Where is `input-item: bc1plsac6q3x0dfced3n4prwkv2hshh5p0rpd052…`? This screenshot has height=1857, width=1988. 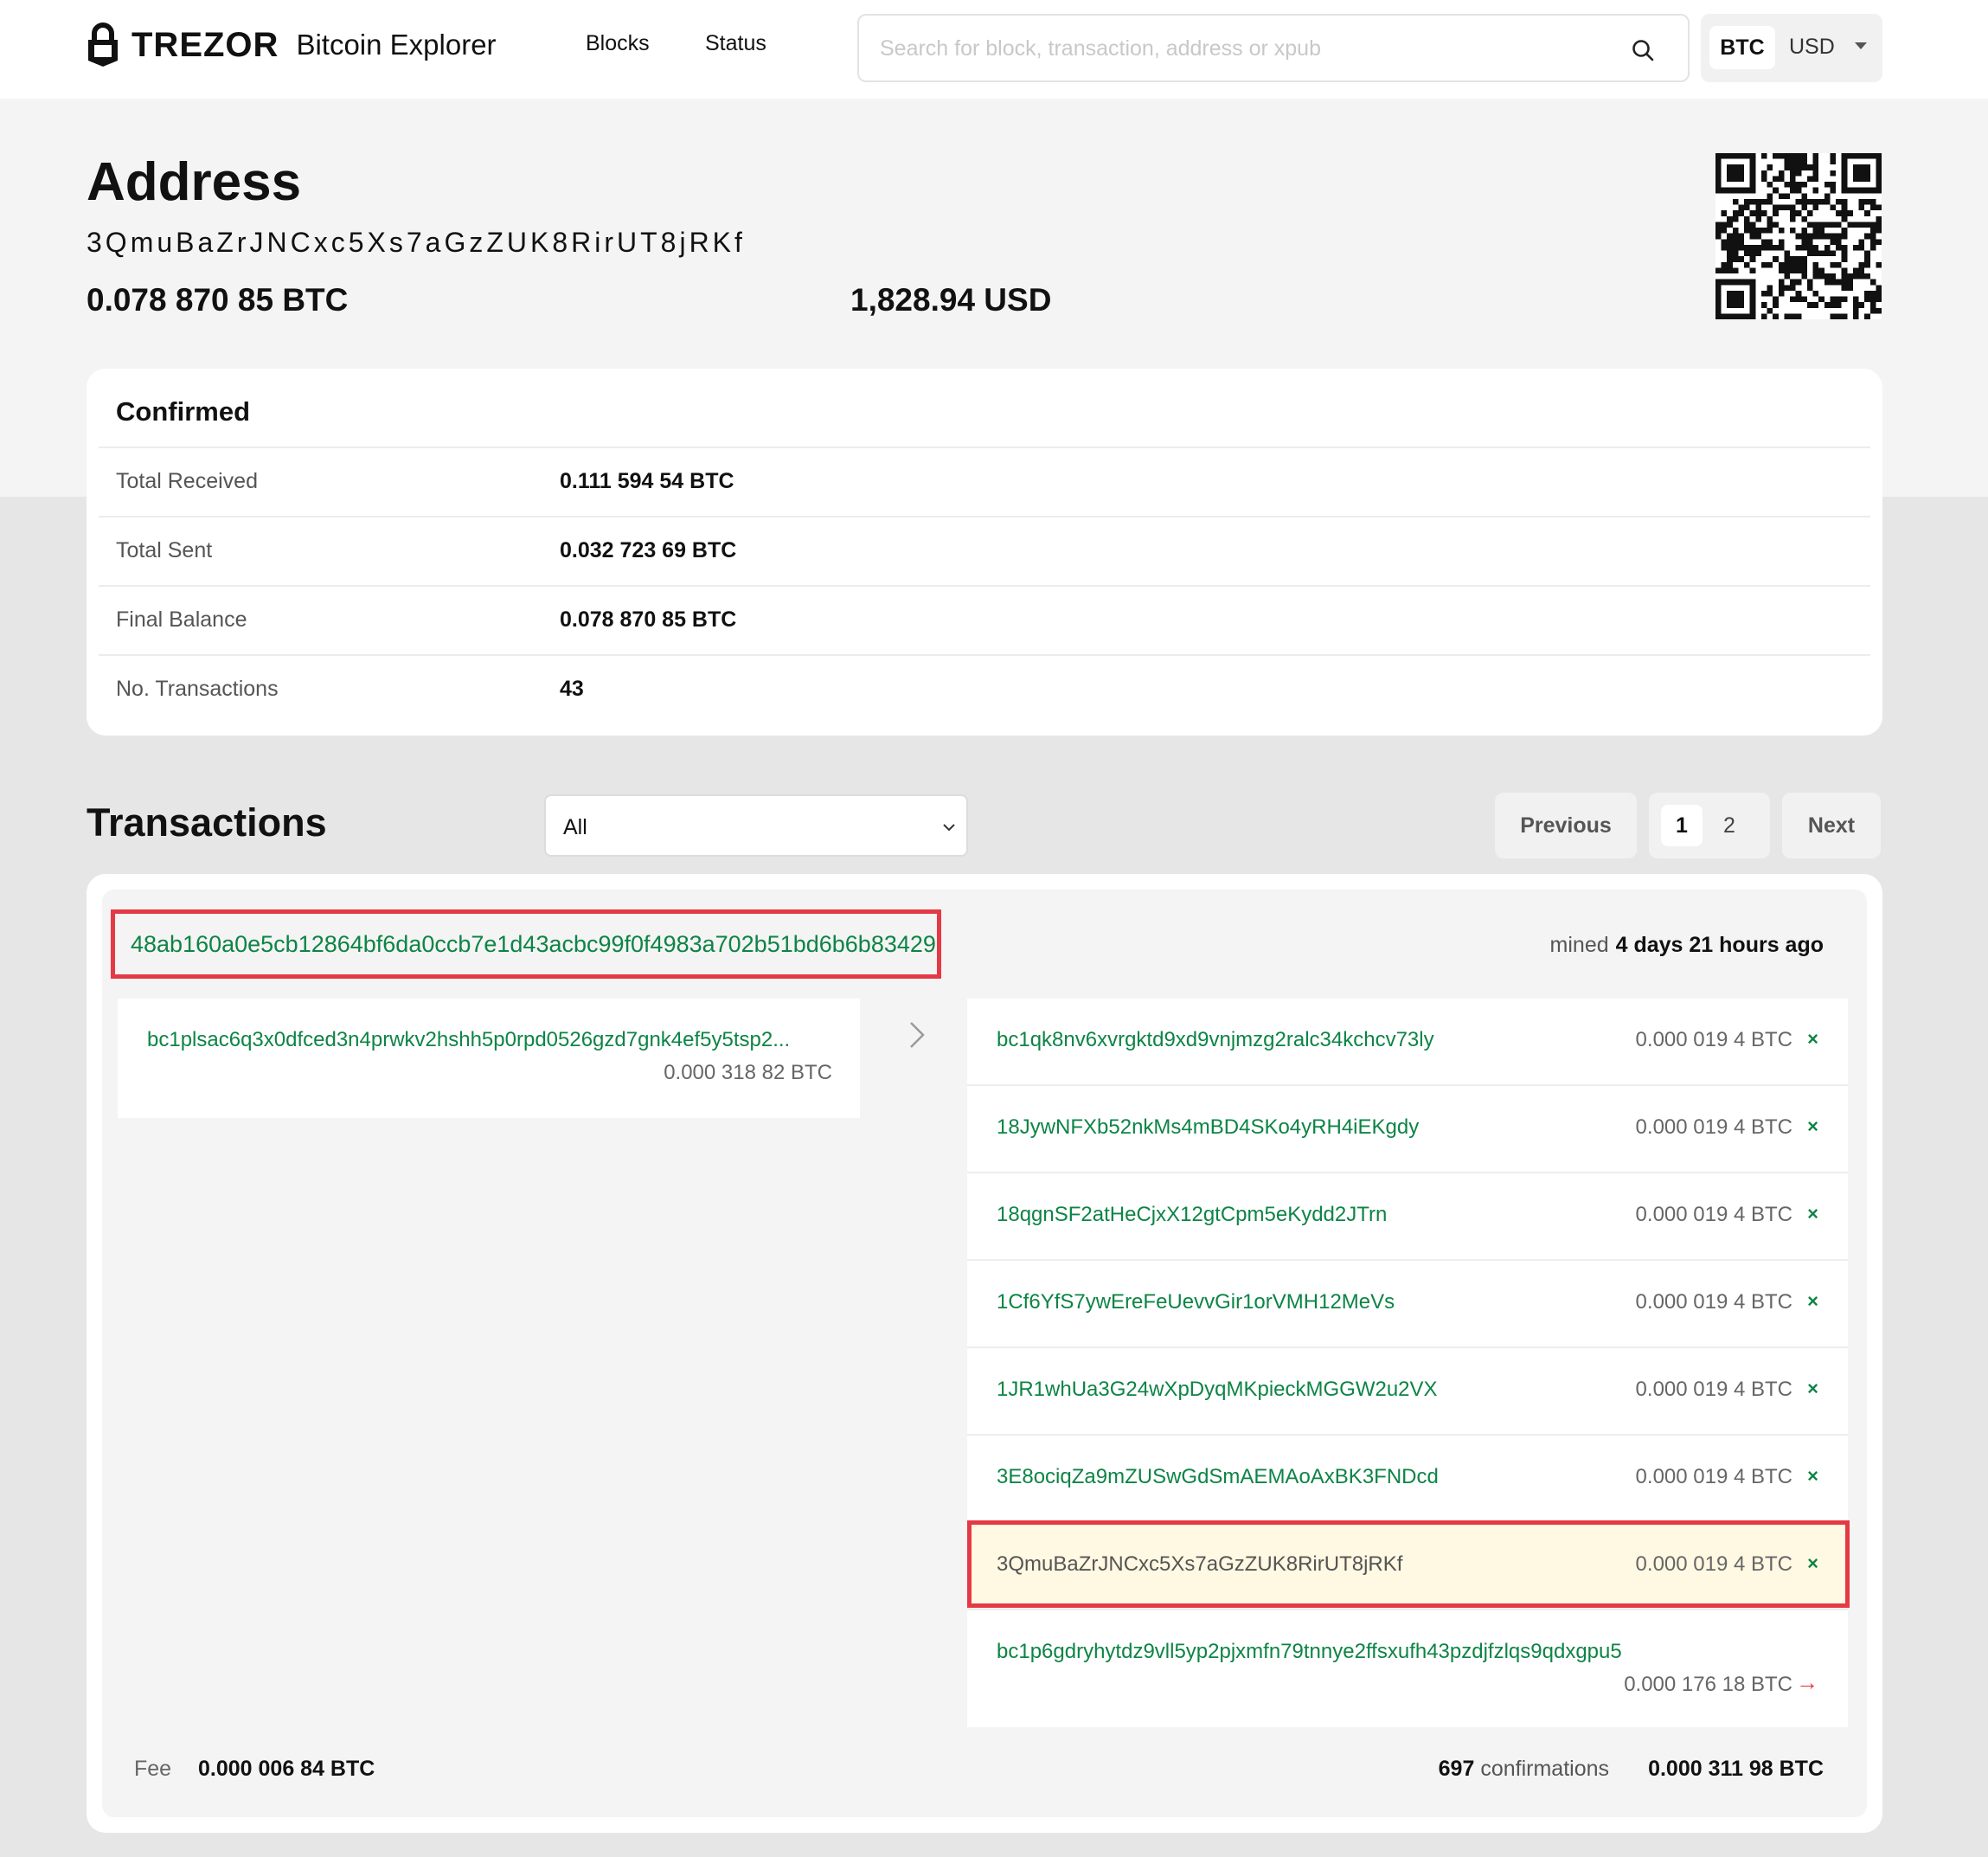 input-item: bc1plsac6q3x0dfced3n4prwkv2hshh5p0rpd052… is located at coordinates (489, 1058).